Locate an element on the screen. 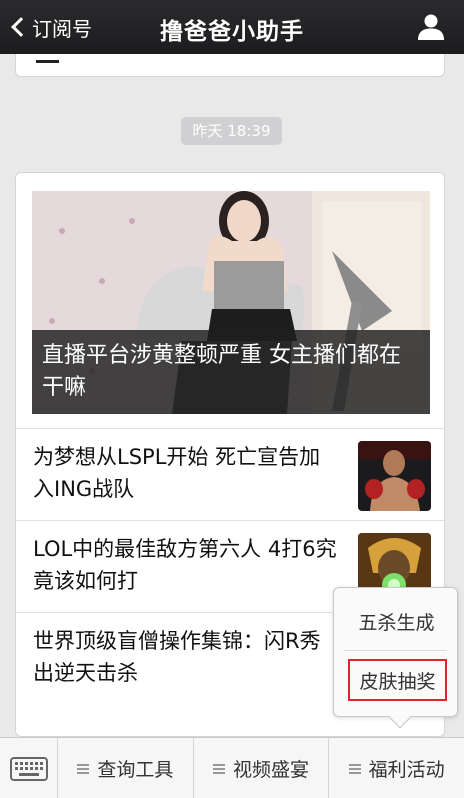 The image size is (464, 798). article-title: 世界顶级盲僧操作集锦：闪R秀出逆天击杀 is located at coordinates (177, 657).